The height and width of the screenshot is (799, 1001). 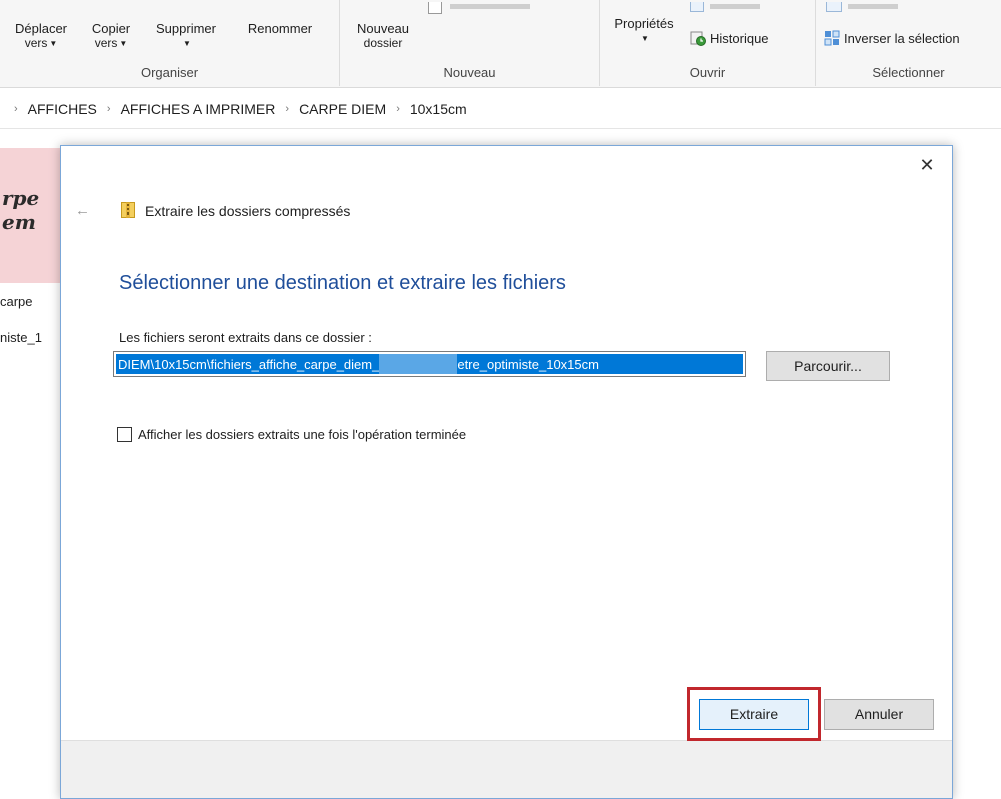 I want to click on easy-access-icon, so click(x=435, y=8).